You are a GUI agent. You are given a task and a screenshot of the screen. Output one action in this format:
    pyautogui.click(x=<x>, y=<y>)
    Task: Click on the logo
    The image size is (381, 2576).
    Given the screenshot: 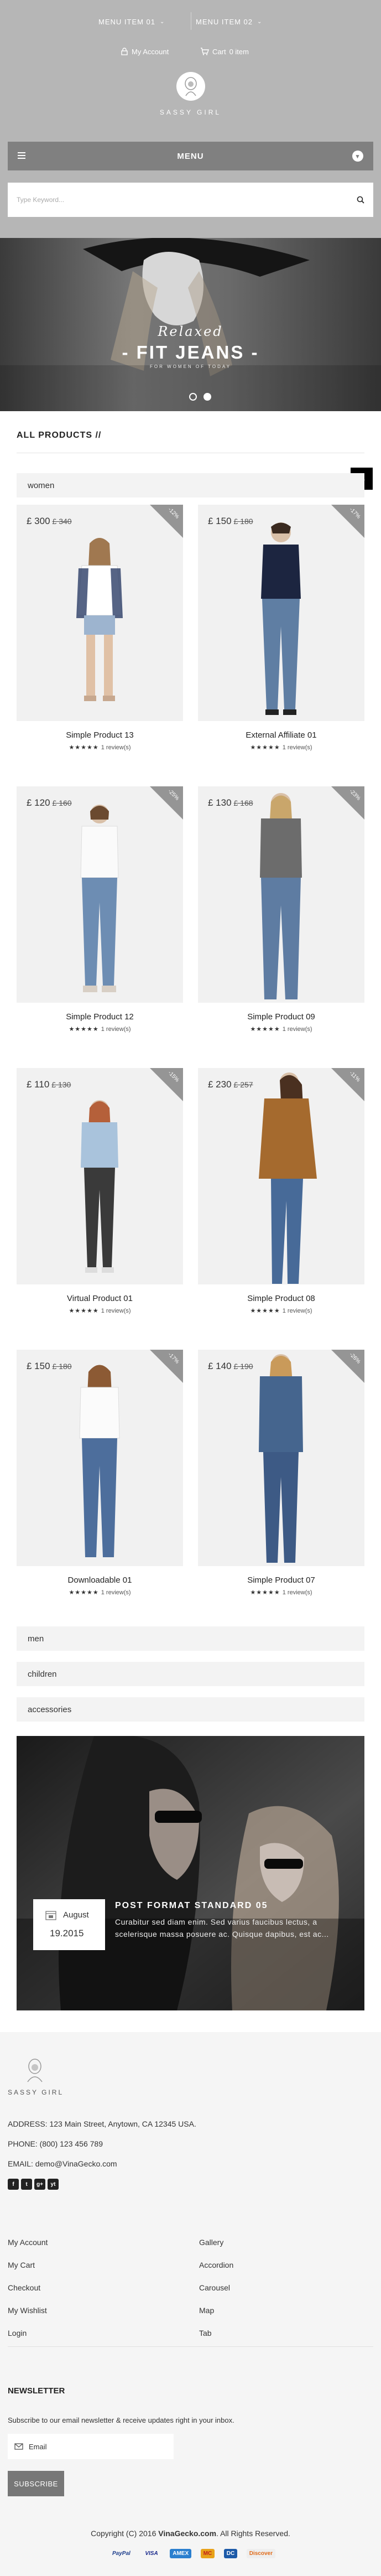 What is the action you would take?
    pyautogui.click(x=190, y=87)
    